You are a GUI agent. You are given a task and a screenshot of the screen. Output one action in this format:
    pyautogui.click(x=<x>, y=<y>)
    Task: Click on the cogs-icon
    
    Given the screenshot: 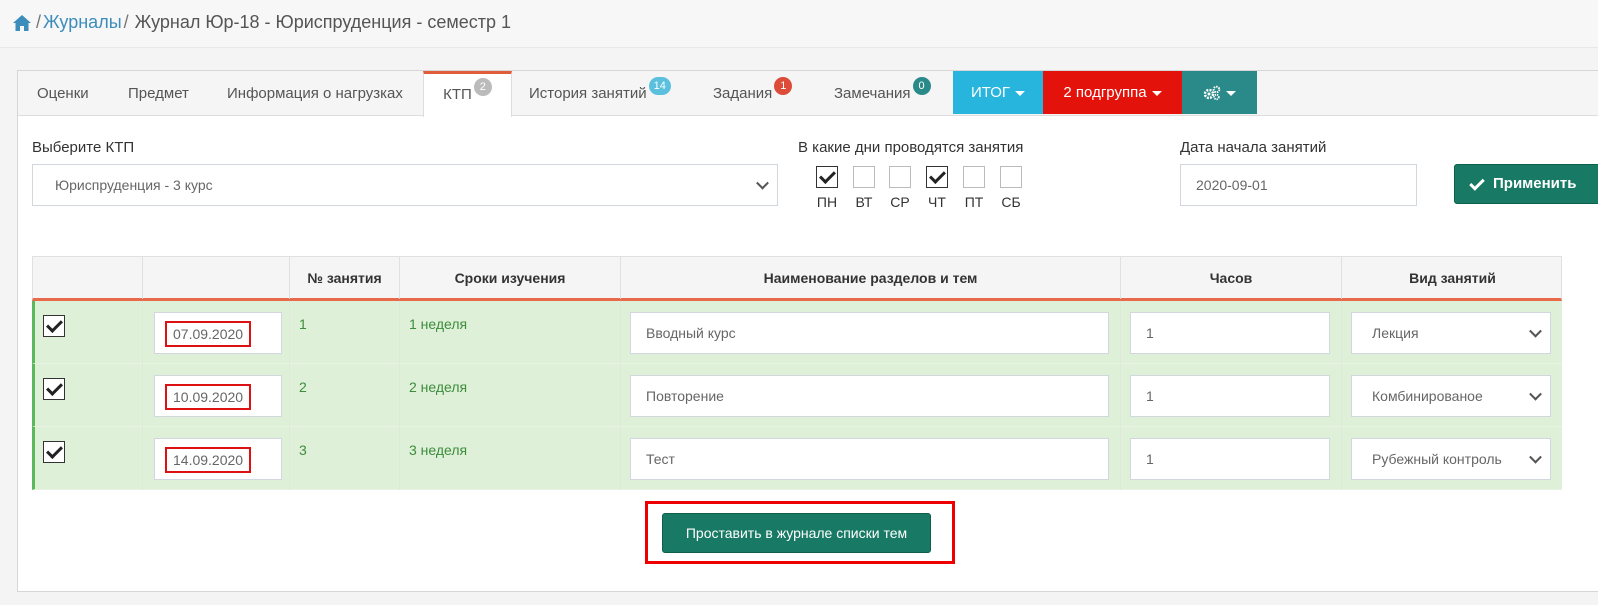 What is the action you would take?
    pyautogui.click(x=1212, y=93)
    